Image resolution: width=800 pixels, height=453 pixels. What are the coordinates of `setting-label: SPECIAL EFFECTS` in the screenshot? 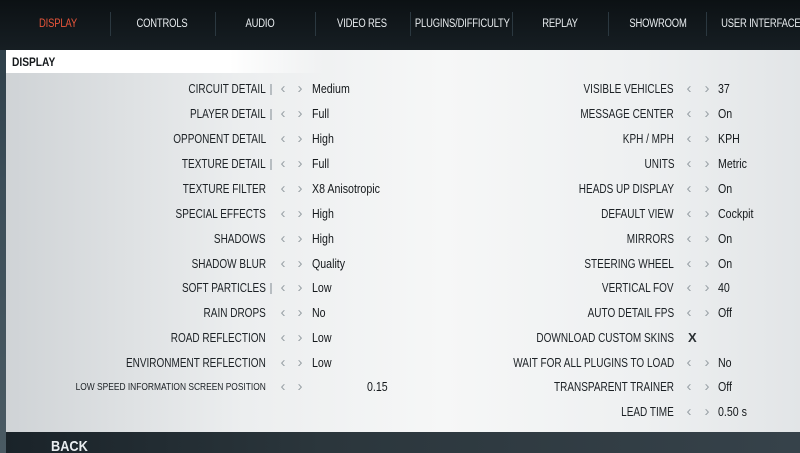 It's located at (220, 214).